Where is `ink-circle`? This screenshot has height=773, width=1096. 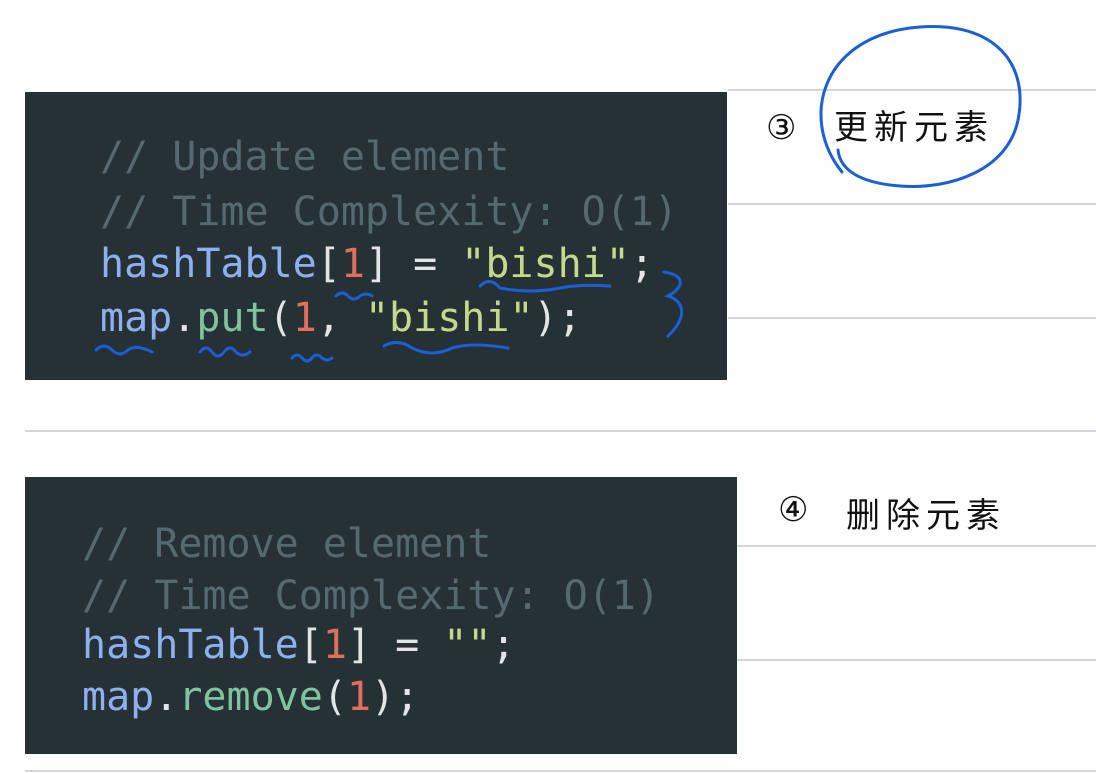
ink-circle is located at coordinates (920, 106).